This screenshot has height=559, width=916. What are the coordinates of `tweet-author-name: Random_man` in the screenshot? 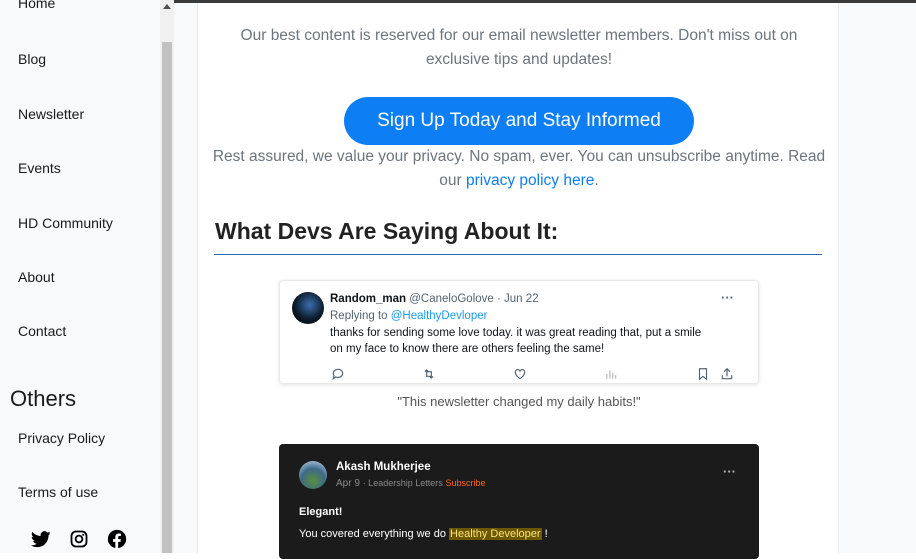 It's located at (368, 299).